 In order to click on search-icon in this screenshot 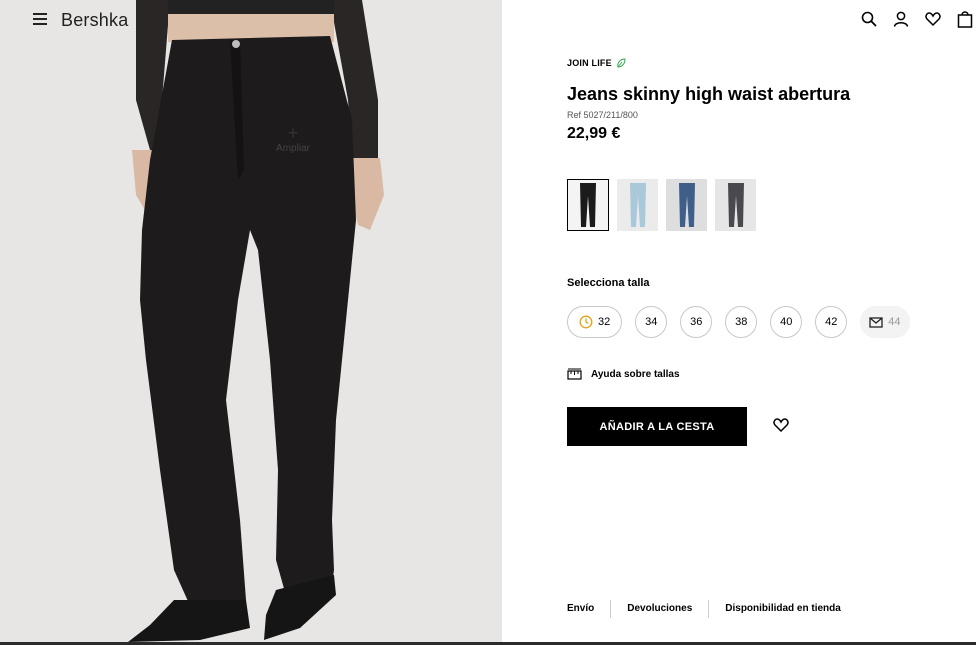, I will do `click(869, 19)`.